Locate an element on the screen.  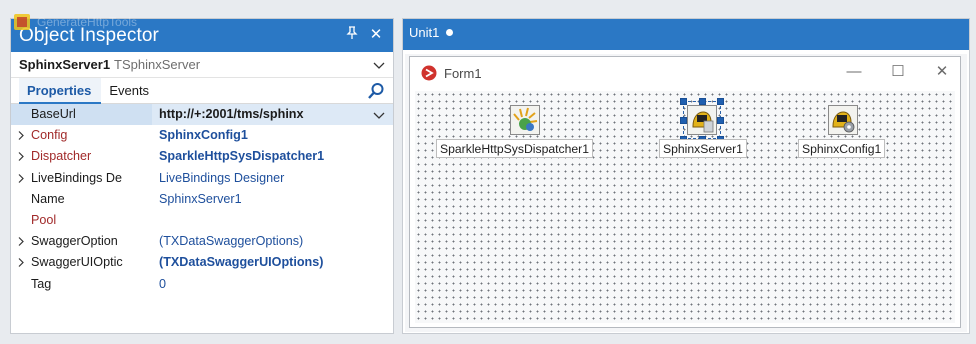
component-label: SparkleHttpSysDispatcher1 is located at coordinates (515, 148).